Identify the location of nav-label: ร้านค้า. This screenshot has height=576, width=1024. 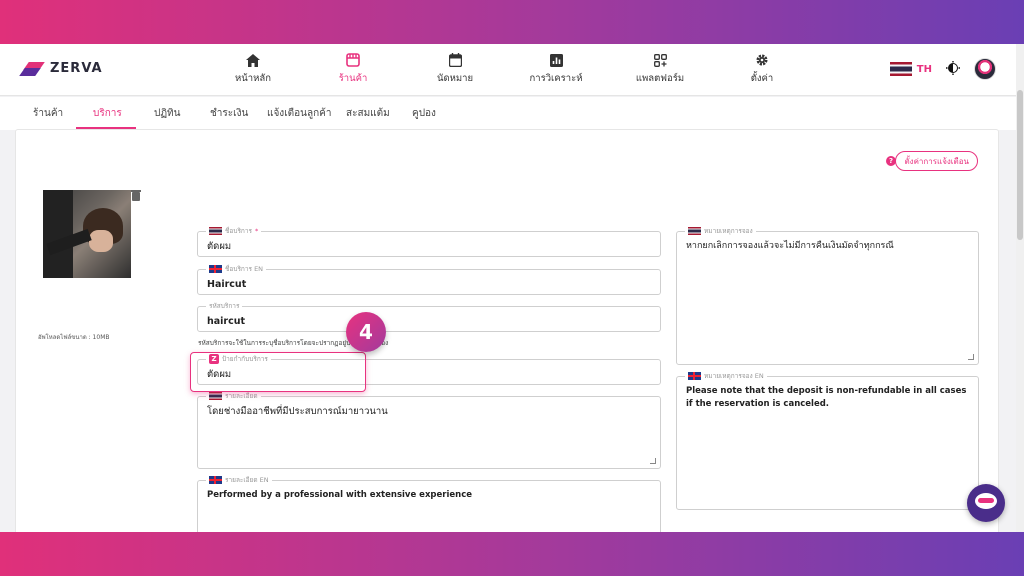
(353, 78).